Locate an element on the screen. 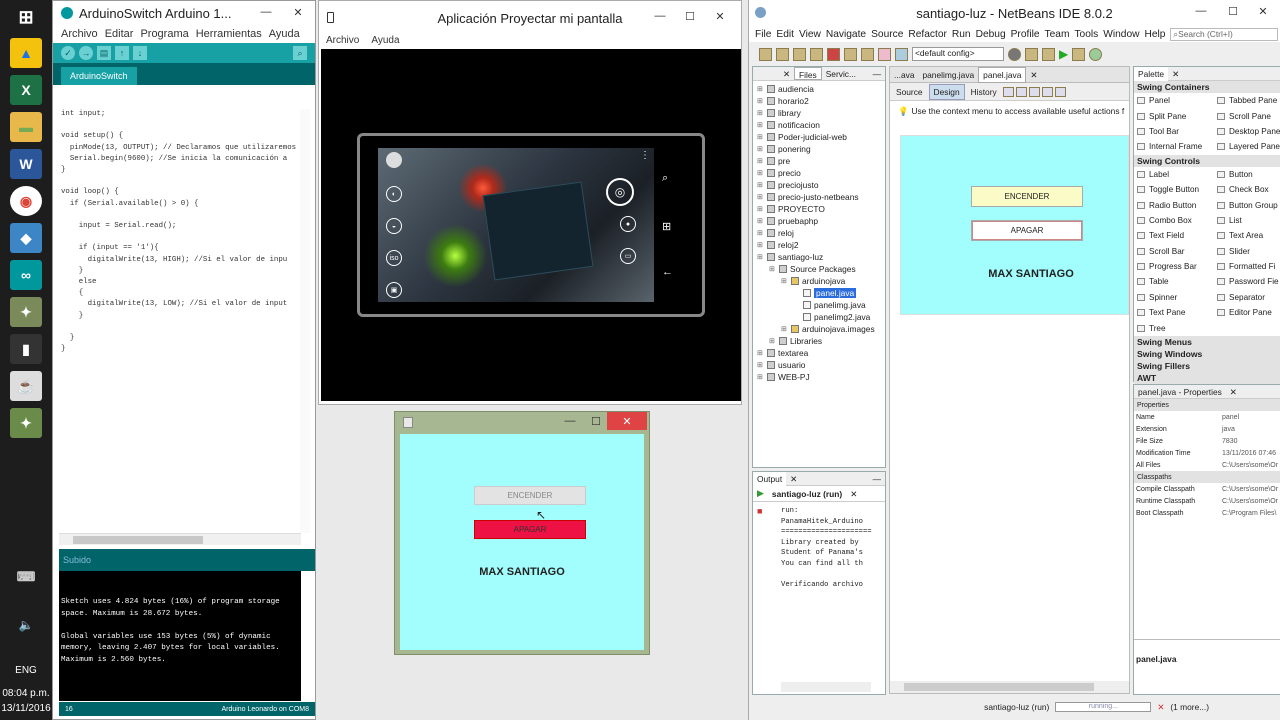 The width and height of the screenshot is (1280, 720). palette-category: AWT is located at coordinates (1207, 377).